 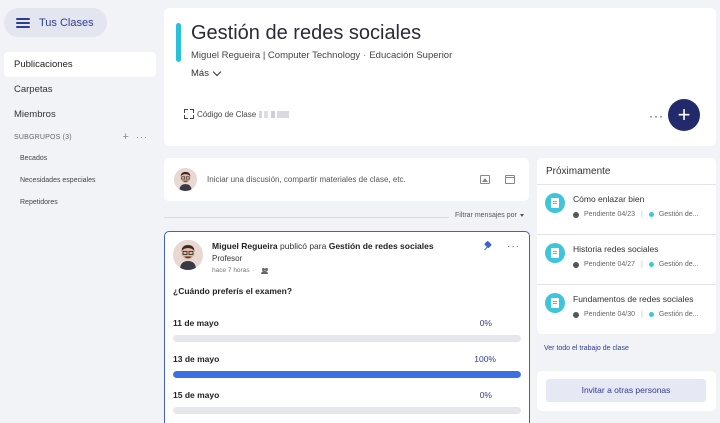 I want to click on class-code-label: Código de Clase, so click(x=227, y=114).